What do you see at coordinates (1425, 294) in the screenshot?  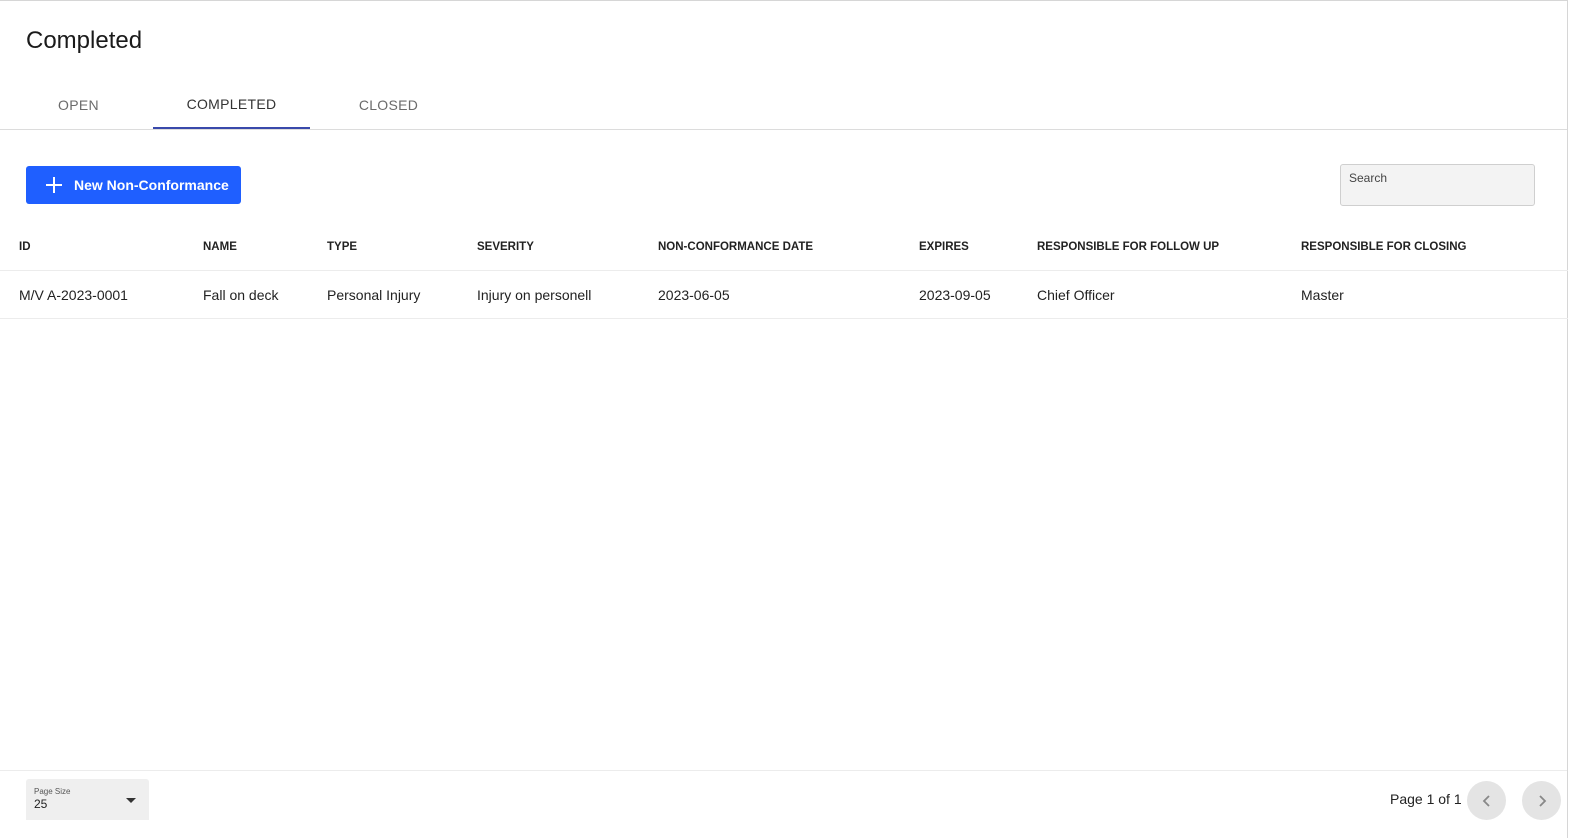 I see `cell-responsible-closing: Master` at bounding box center [1425, 294].